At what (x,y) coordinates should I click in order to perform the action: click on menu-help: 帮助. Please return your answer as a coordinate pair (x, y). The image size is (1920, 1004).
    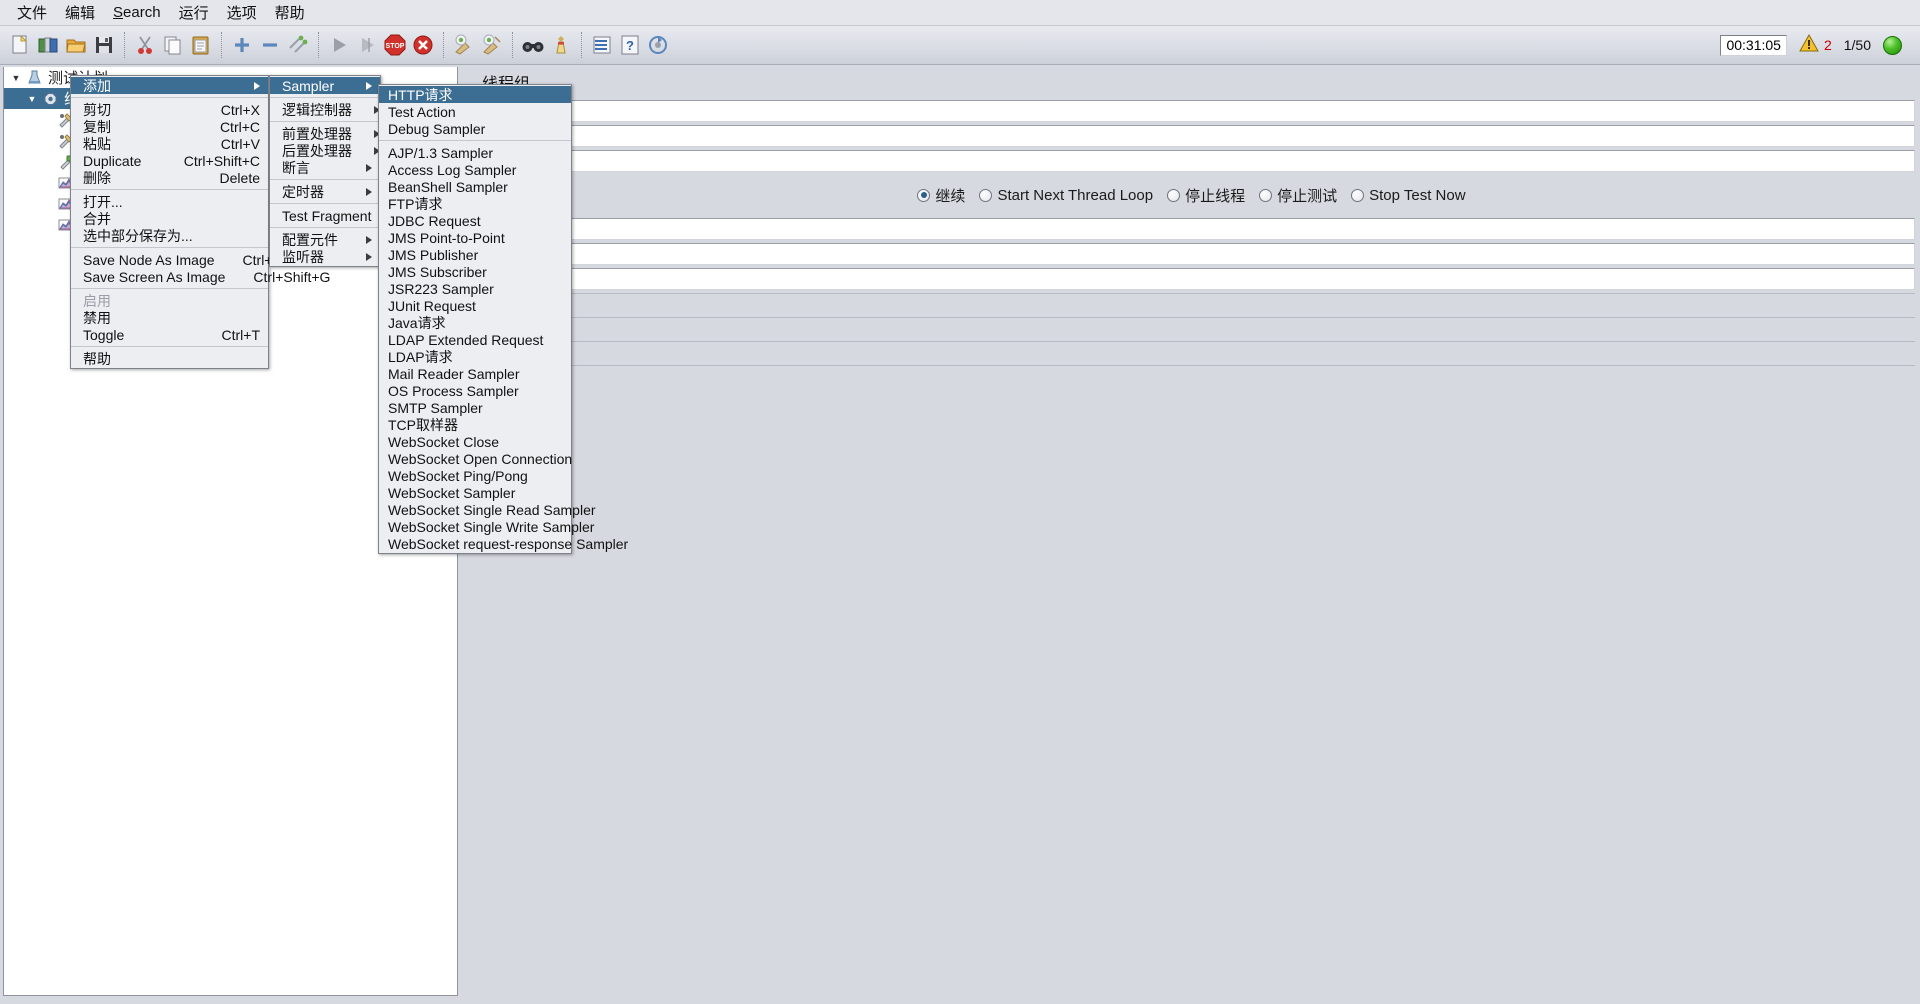
    Looking at the image, I should click on (290, 13).